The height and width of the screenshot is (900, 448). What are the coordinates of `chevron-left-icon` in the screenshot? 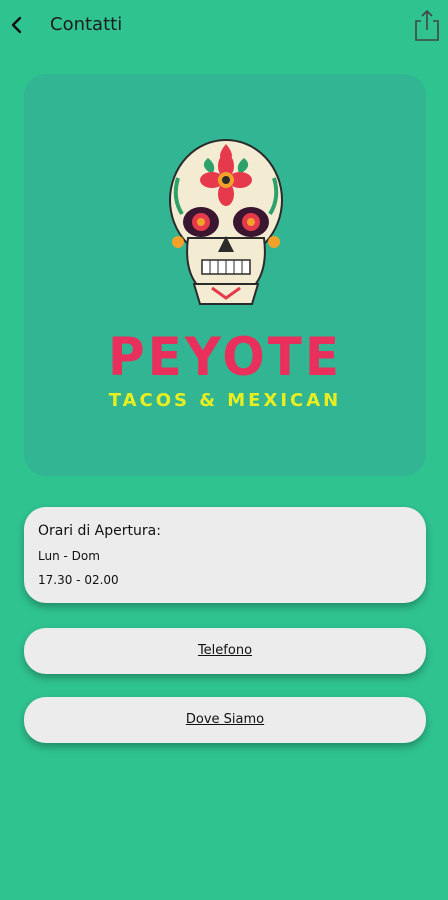 It's located at (17, 25).